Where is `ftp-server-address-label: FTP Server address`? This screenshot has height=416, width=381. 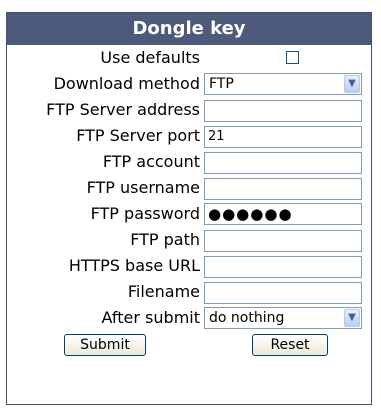 ftp-server-address-label: FTP Server address is located at coordinates (123, 109).